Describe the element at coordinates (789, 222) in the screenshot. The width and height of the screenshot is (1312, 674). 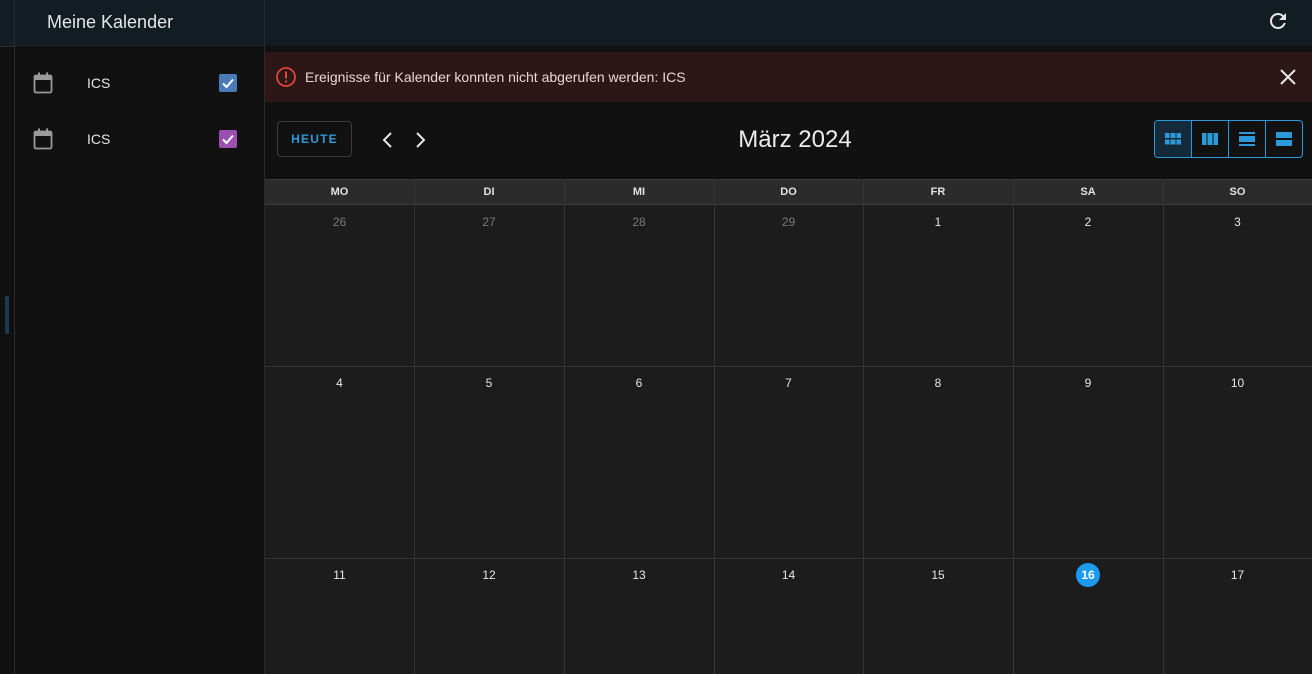
I see `day-number: 29` at that location.